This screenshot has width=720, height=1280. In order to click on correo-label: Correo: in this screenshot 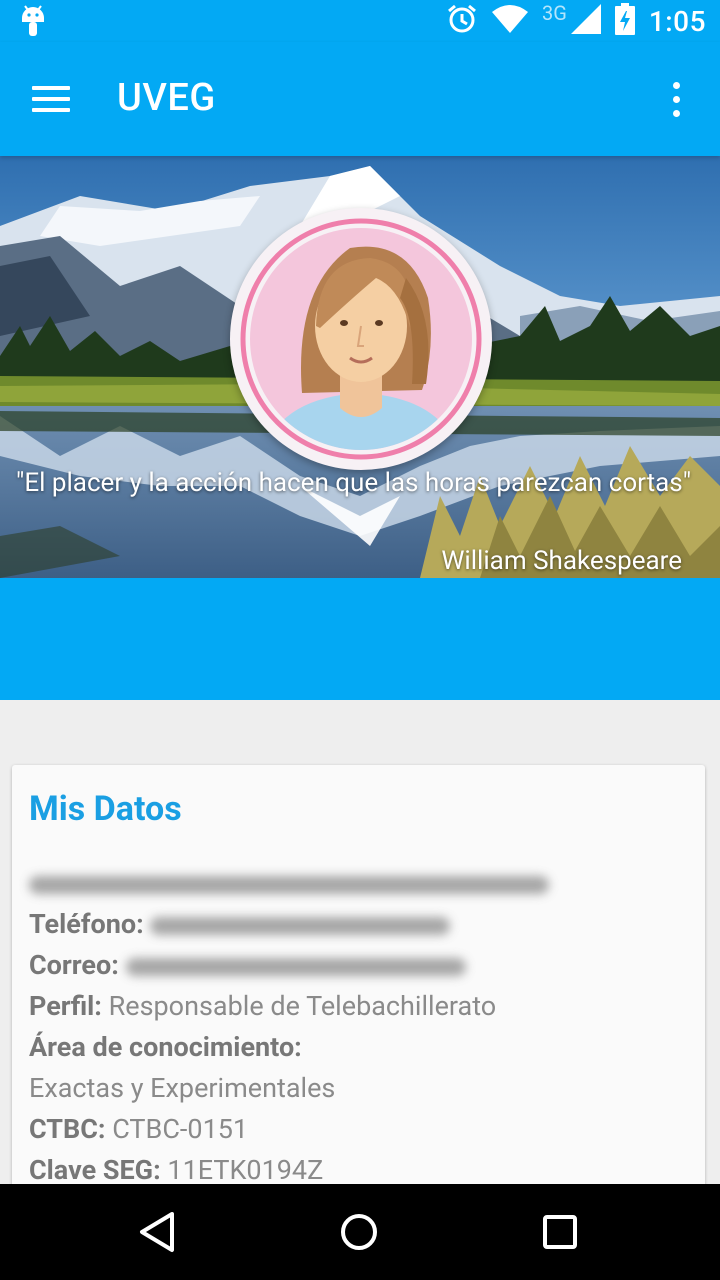, I will do `click(74, 965)`.